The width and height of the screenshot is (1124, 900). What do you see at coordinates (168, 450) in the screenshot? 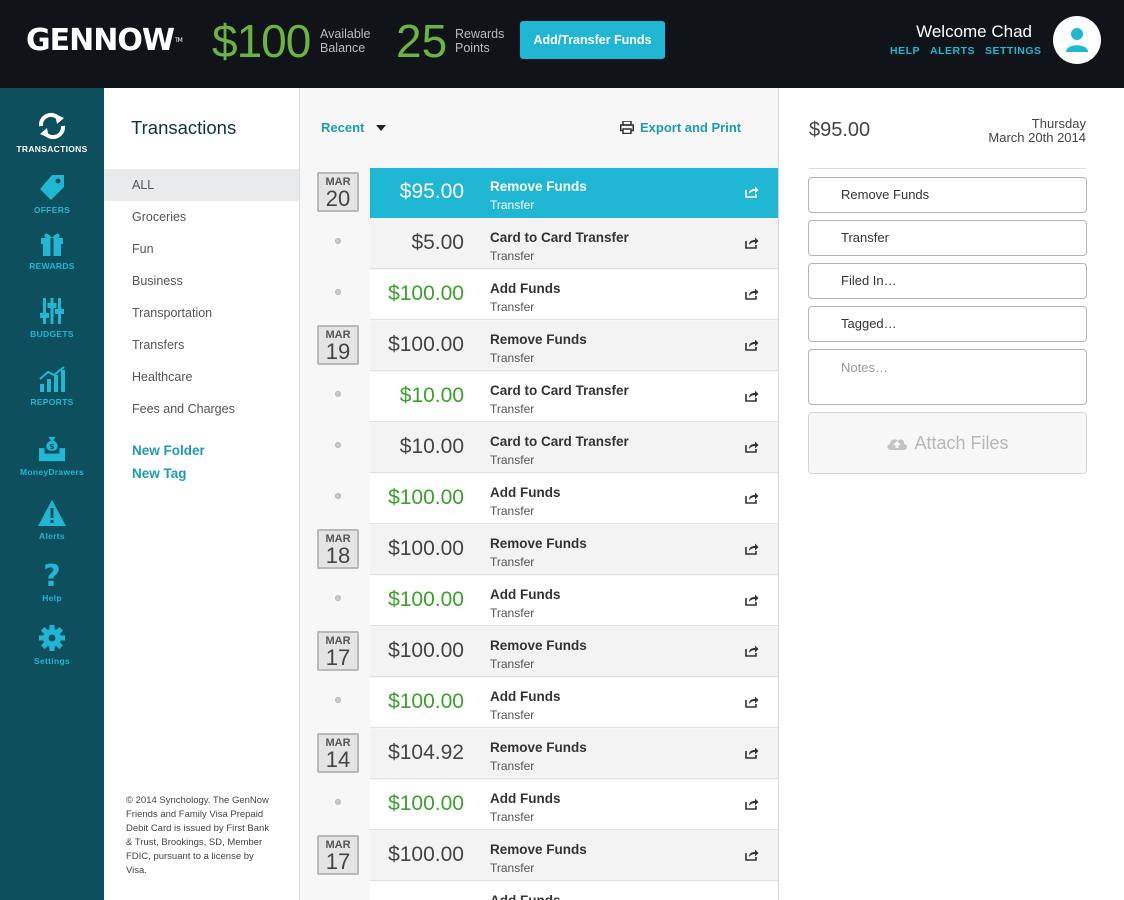
I see `new-folder-link: New Folder` at bounding box center [168, 450].